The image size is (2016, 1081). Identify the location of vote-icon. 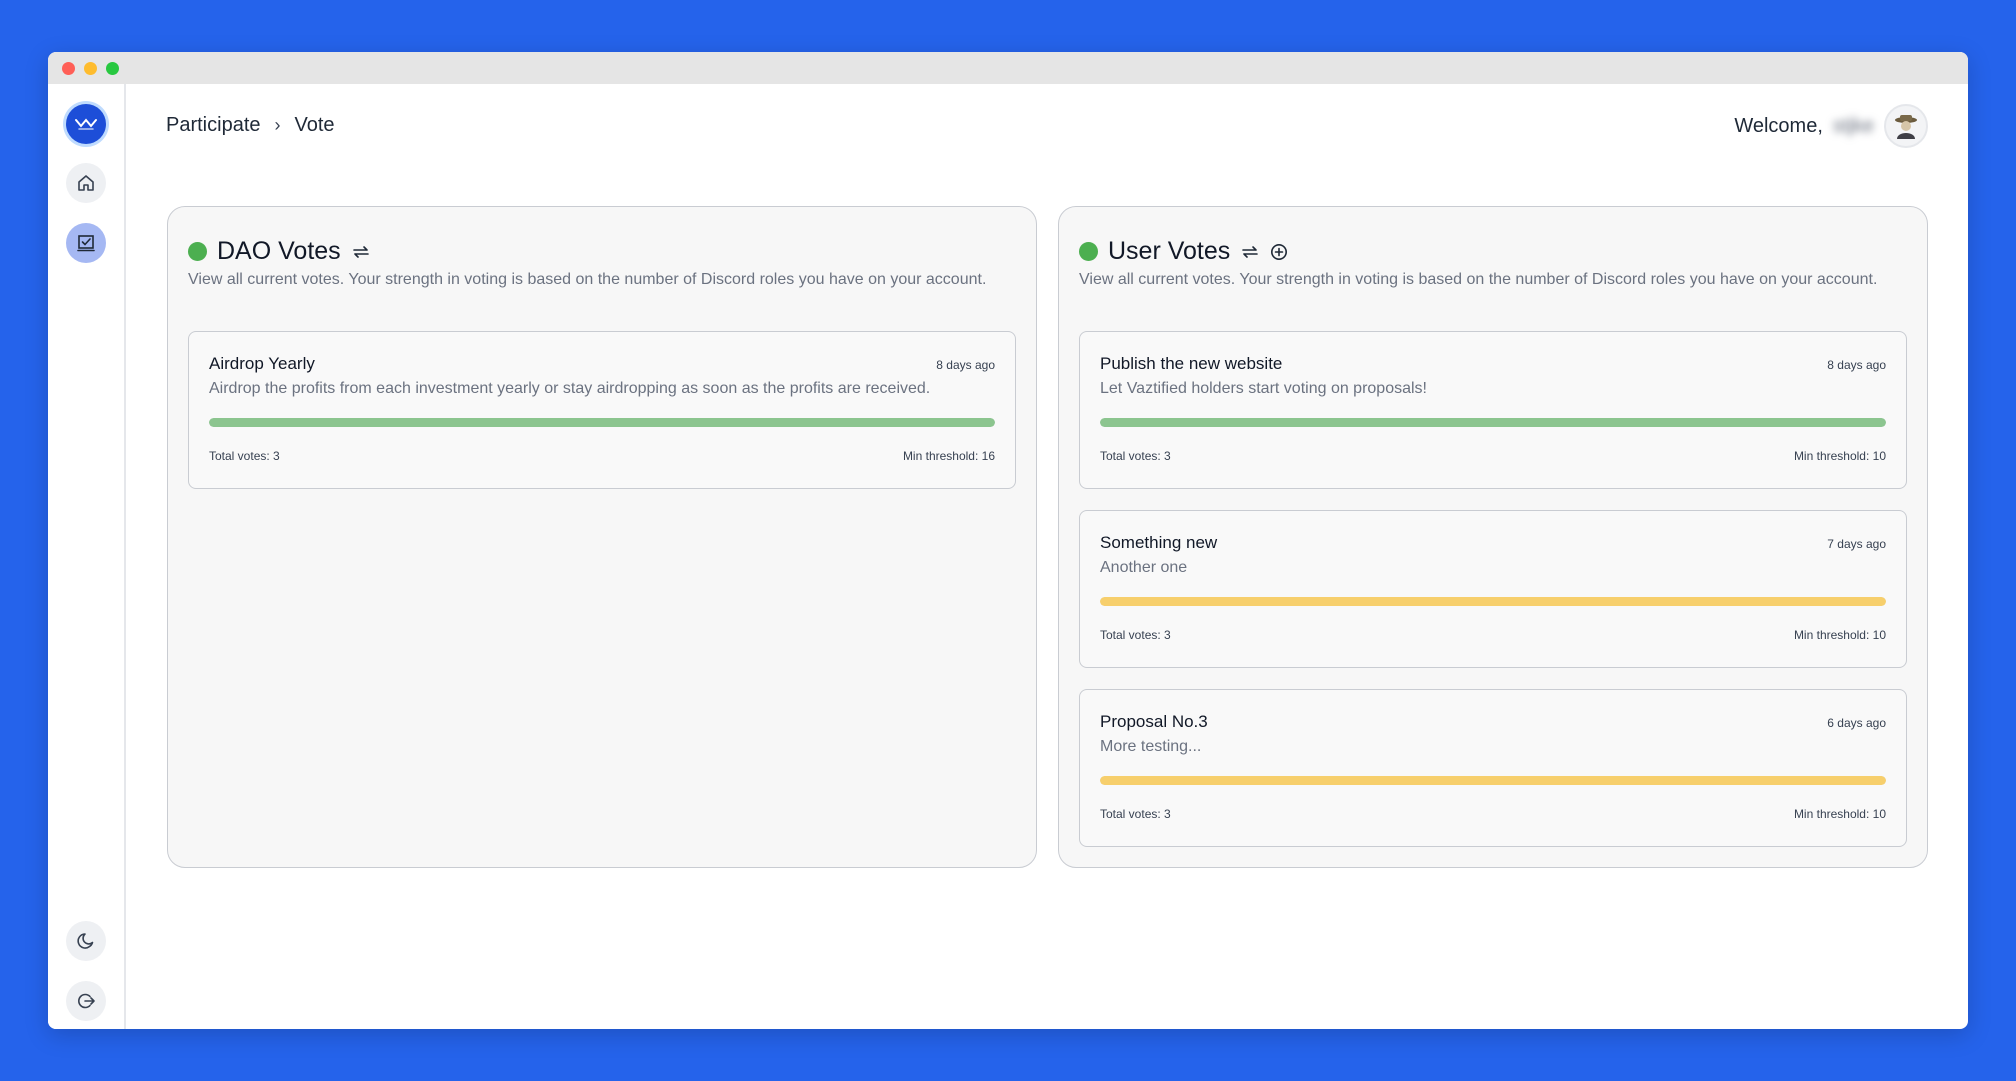
(86, 243).